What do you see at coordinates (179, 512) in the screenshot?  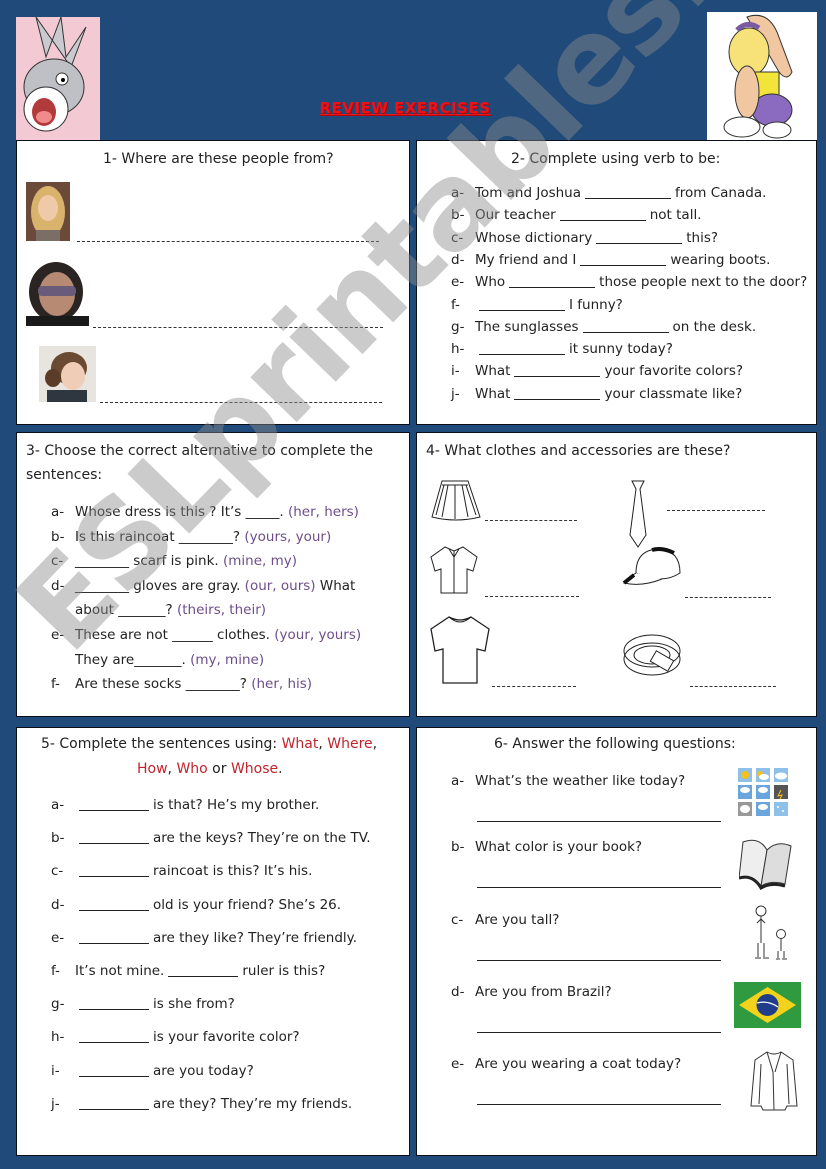 I see `item-text: Whose dress is this ? It’s _____.` at bounding box center [179, 512].